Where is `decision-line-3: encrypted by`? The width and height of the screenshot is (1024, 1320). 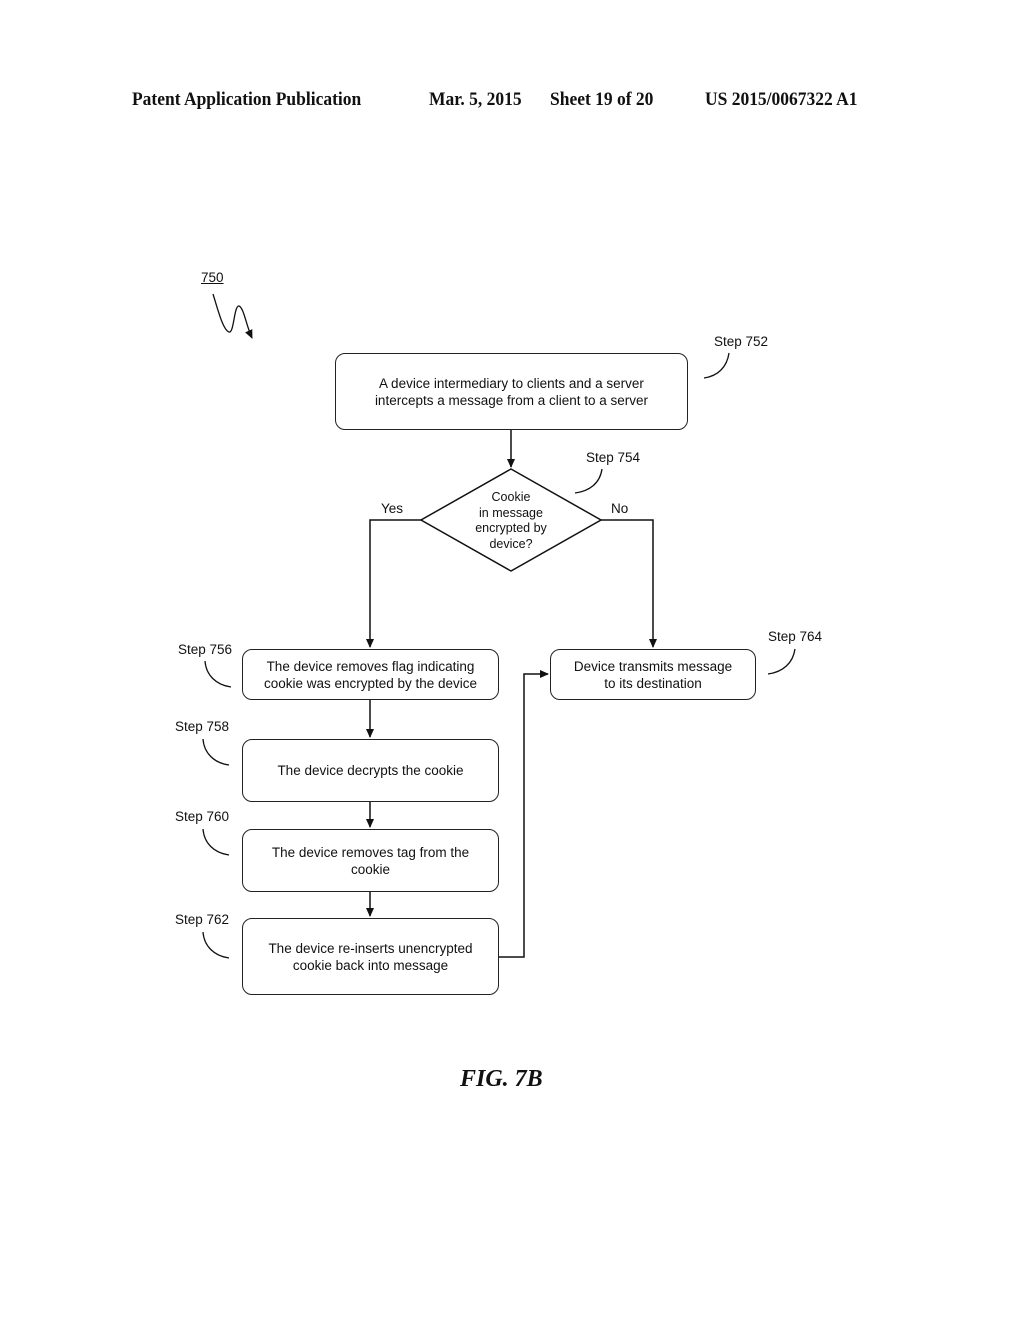
decision-line-3: encrypted by is located at coordinates (511, 528).